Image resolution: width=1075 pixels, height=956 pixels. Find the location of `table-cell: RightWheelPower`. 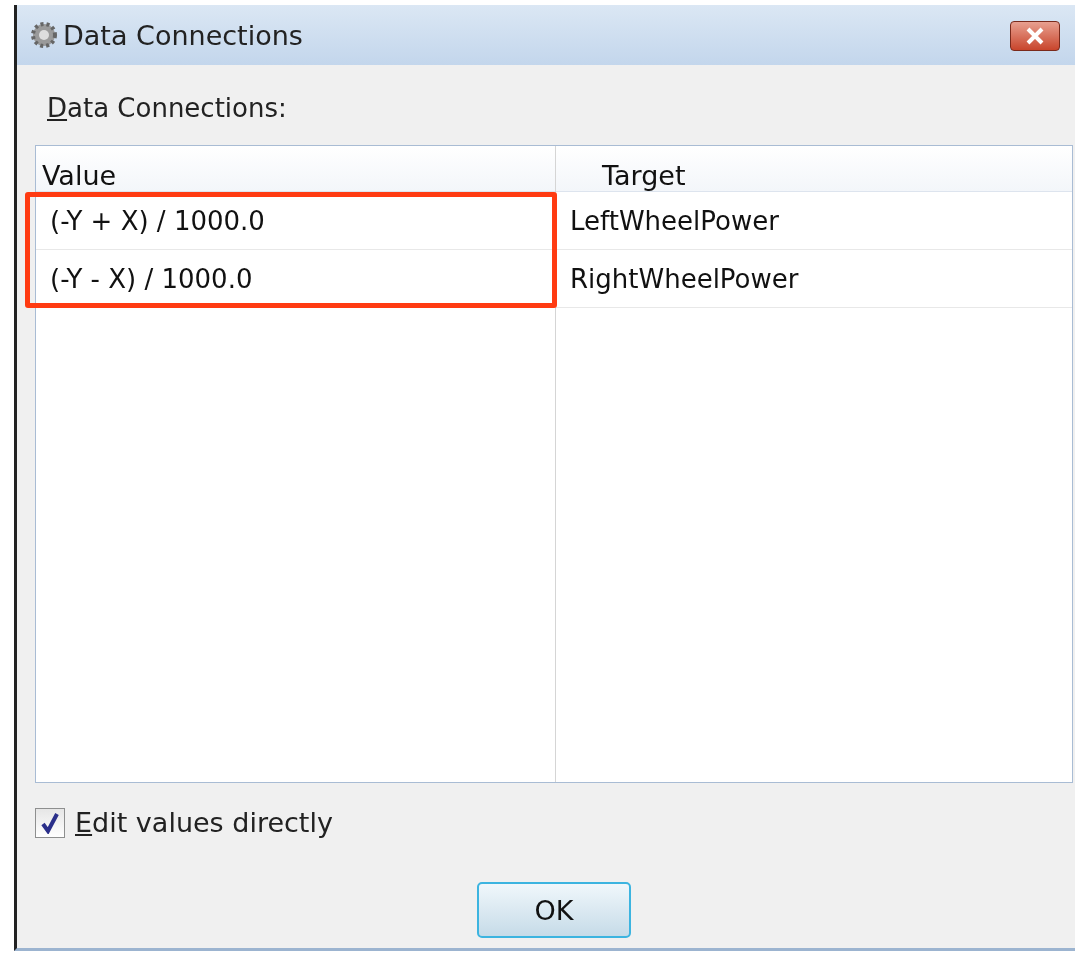

table-cell: RightWheelPower is located at coordinates (814, 279).